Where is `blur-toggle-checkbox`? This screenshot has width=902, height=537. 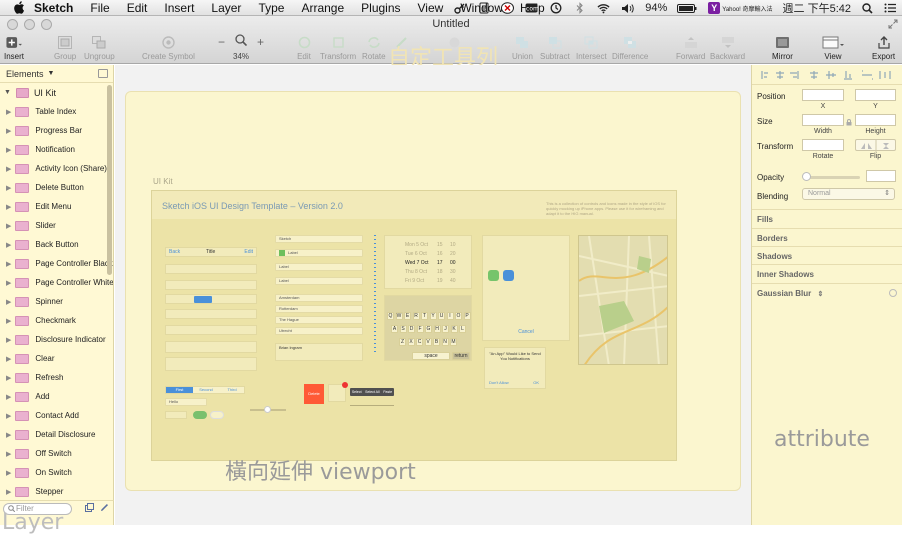
blur-toggle-checkbox is located at coordinates (893, 293).